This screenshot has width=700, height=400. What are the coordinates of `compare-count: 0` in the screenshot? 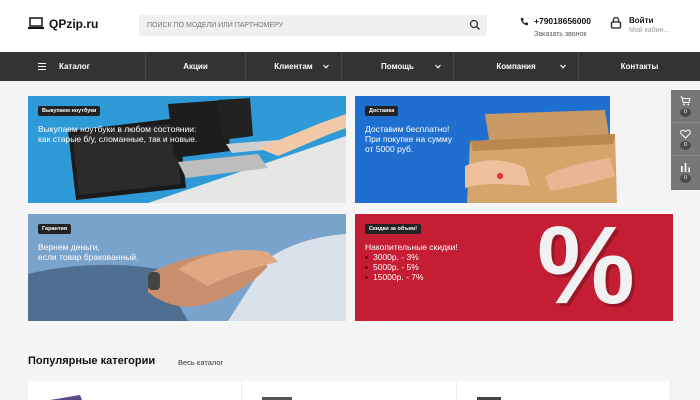 It's located at (685, 178).